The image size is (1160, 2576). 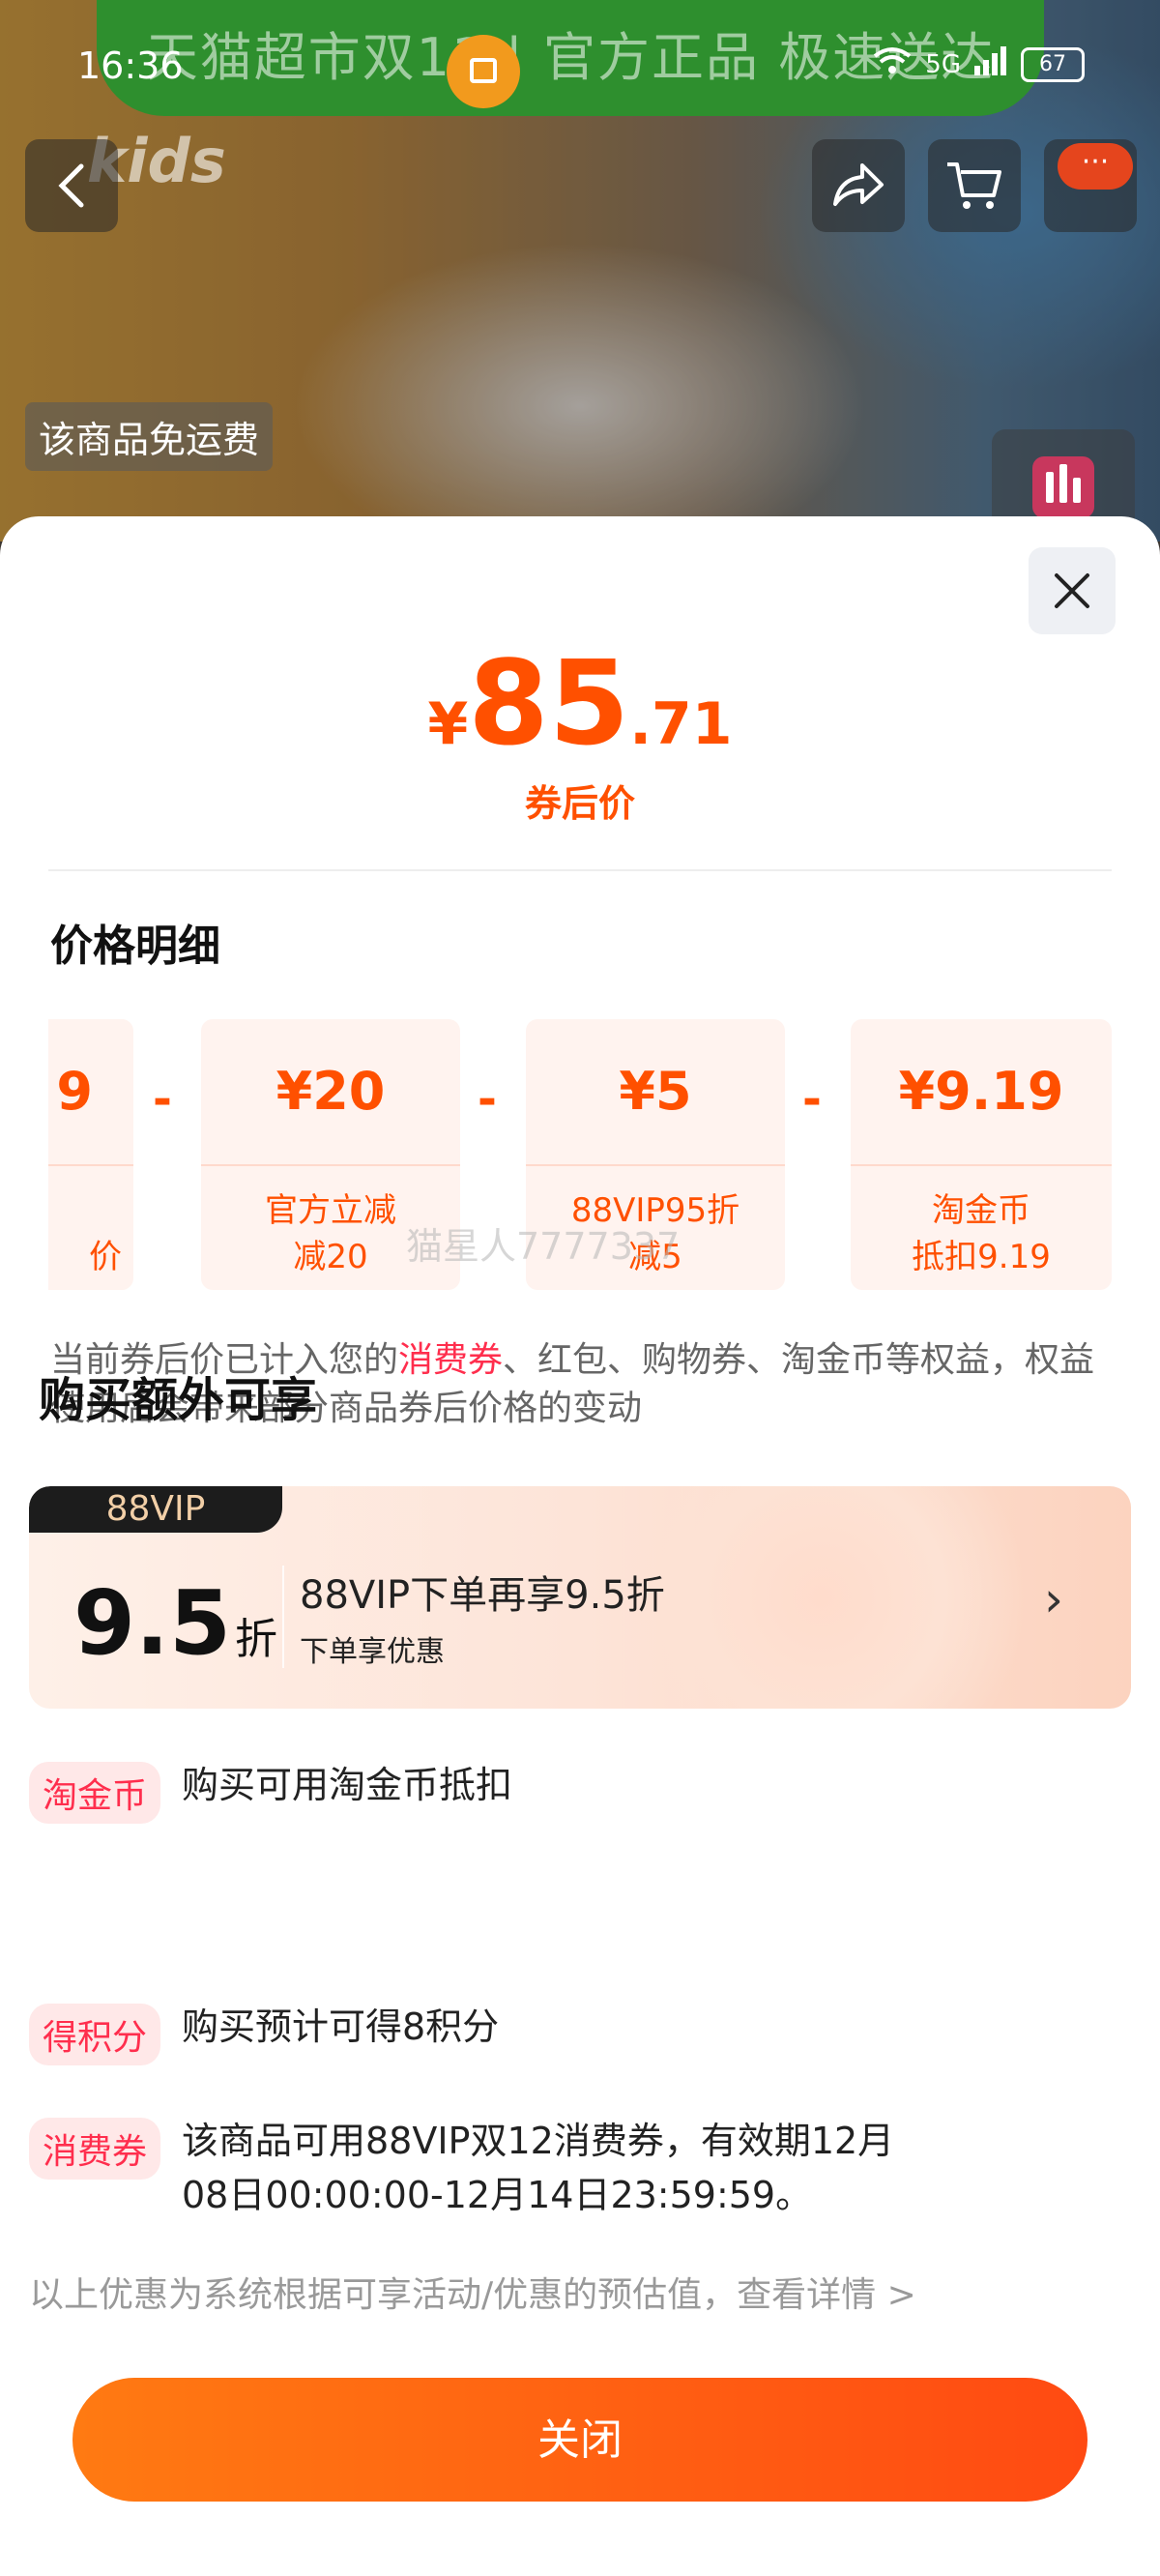 What do you see at coordinates (175, 1623) in the screenshot?
I see `vip-discount-value: 9.5折` at bounding box center [175, 1623].